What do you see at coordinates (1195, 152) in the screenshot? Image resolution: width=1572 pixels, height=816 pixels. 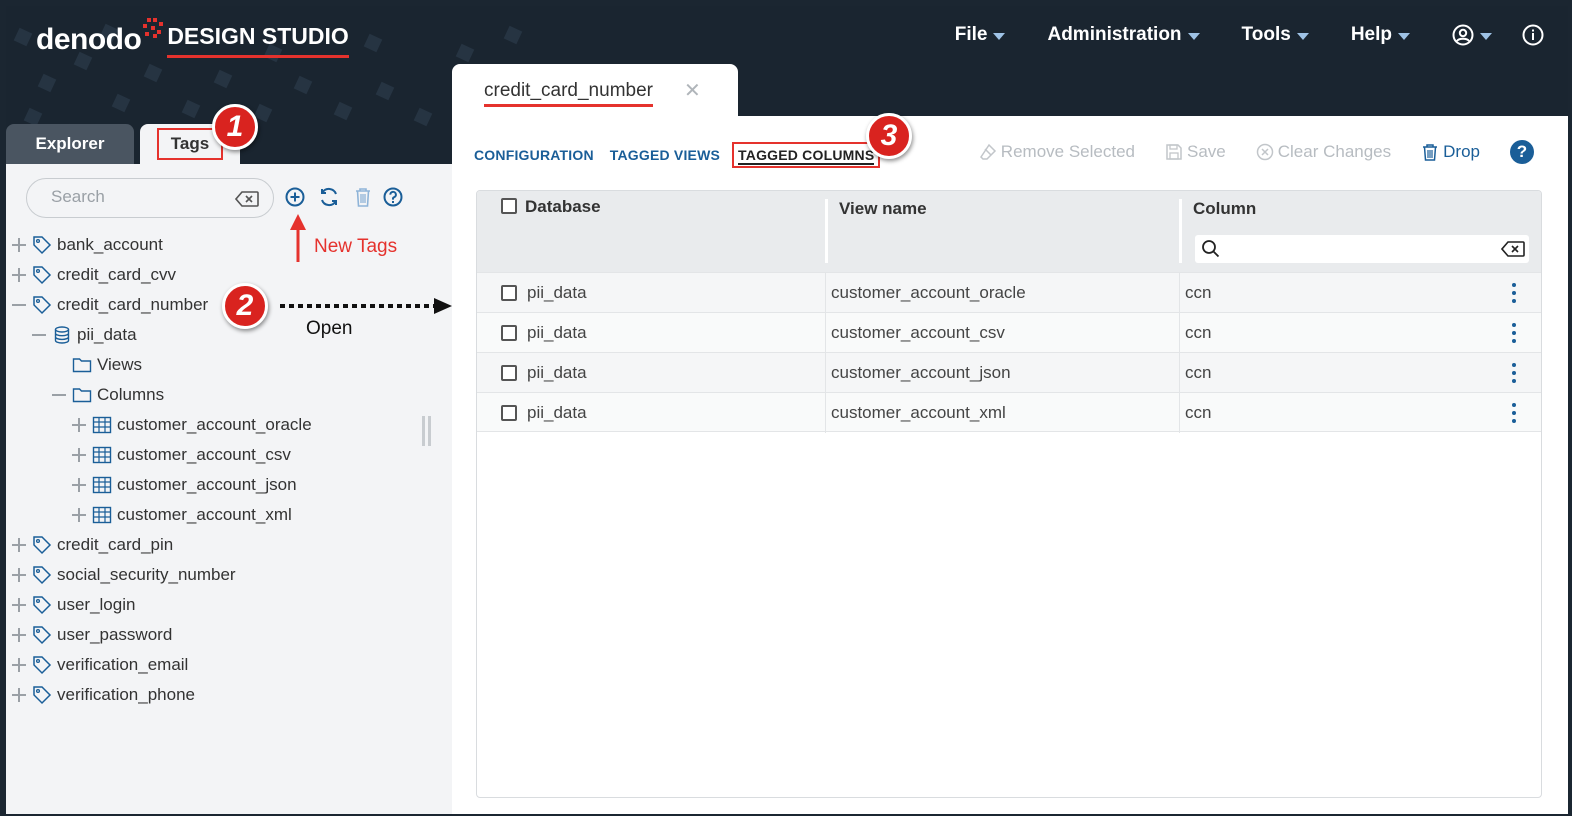 I see `save-button: Save` at bounding box center [1195, 152].